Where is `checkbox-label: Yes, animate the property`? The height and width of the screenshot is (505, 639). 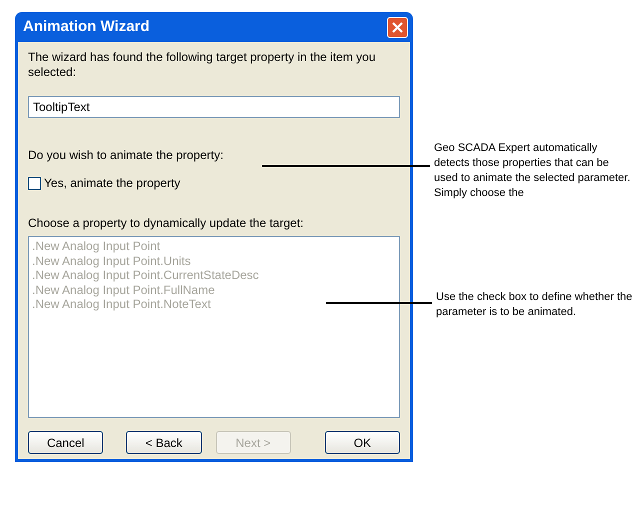
checkbox-label: Yes, animate the property is located at coordinates (112, 183).